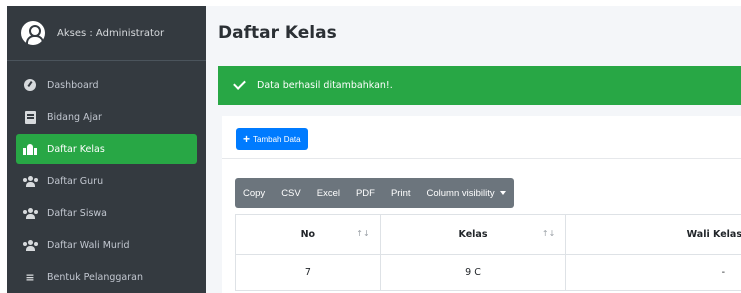  Describe the element at coordinates (76, 149) in the screenshot. I see `sidebar-item-label: Daftar Kelas` at that location.